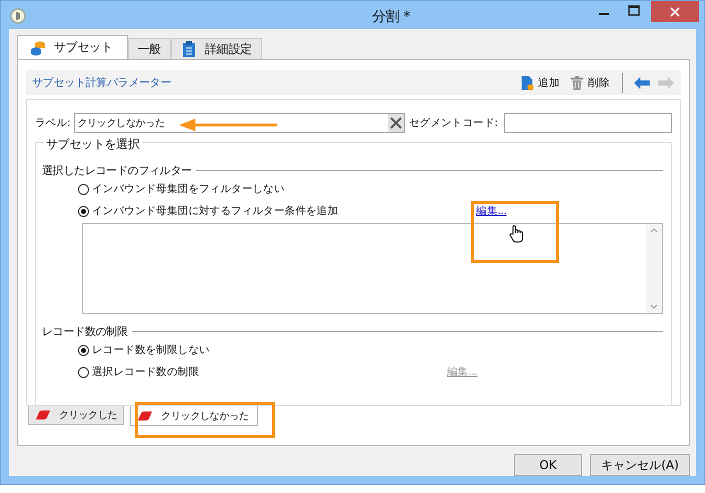 This screenshot has width=705, height=493. I want to click on group-title: サブセットを選択, so click(93, 144).